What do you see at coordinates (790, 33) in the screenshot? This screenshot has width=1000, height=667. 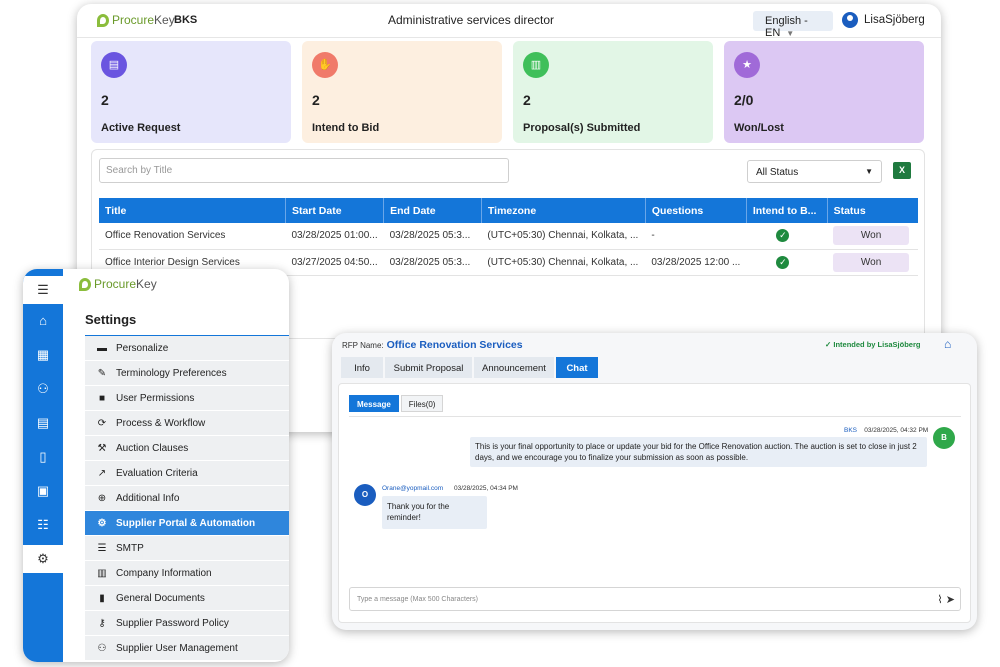 I see `chevron-down-icon: ▼` at bounding box center [790, 33].